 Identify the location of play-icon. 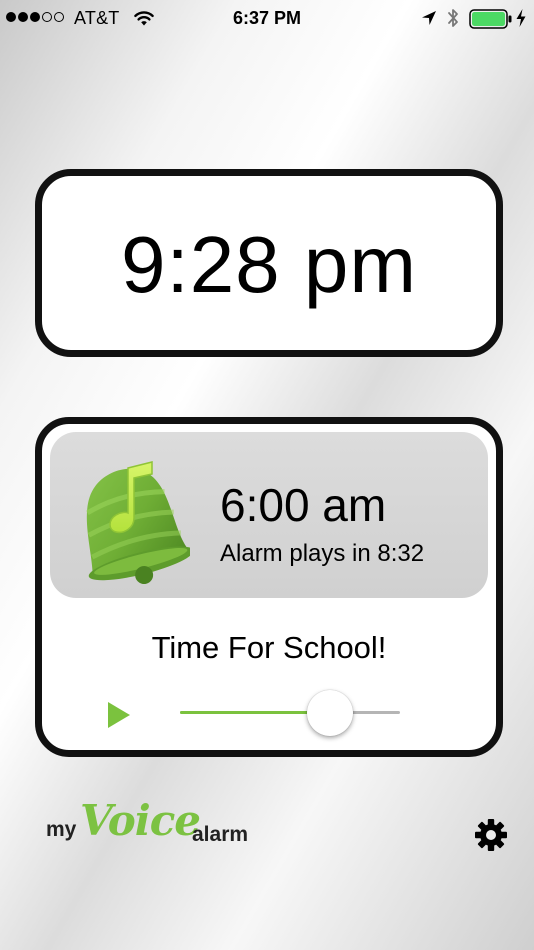
(119, 715).